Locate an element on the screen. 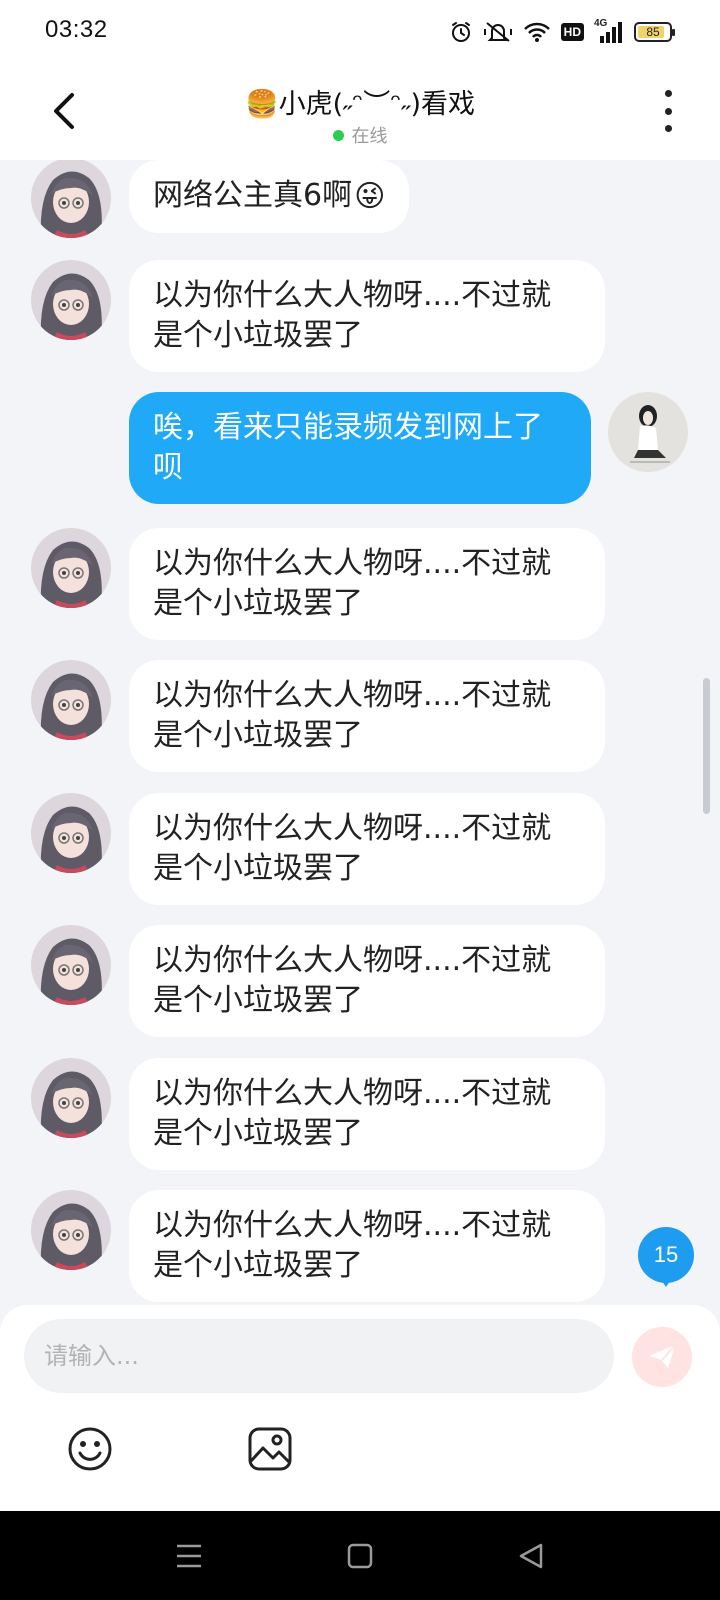  message-text: 唉，看来只能录频发到网上了呗 is located at coordinates (348, 447).